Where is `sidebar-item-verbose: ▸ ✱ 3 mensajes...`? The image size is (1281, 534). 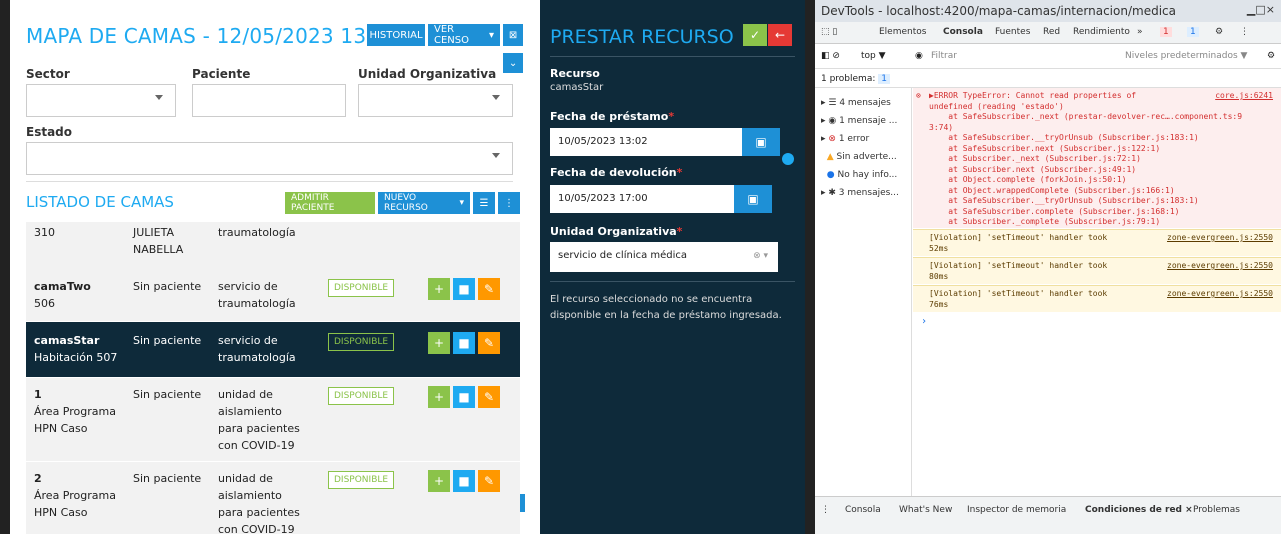 sidebar-item-verbose: ▸ ✱ 3 mensajes... is located at coordinates (860, 193).